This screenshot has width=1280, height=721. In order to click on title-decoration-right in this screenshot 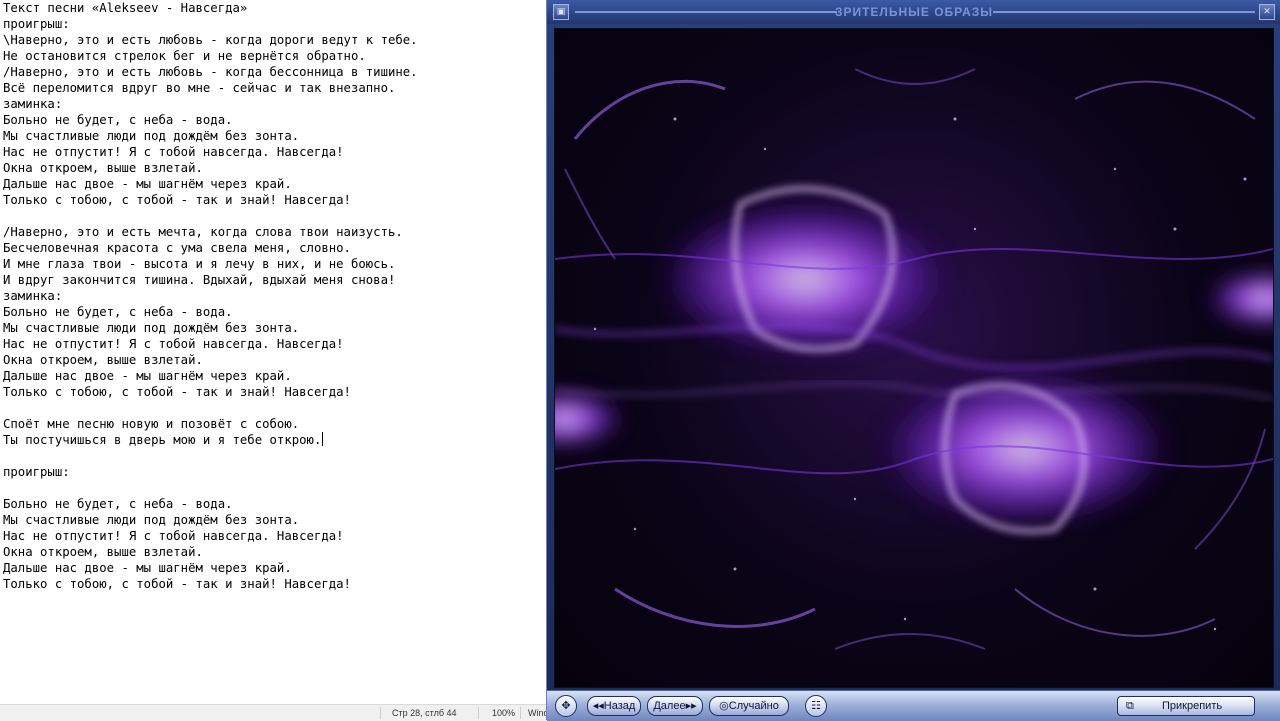, I will do `click(1124, 12)`.